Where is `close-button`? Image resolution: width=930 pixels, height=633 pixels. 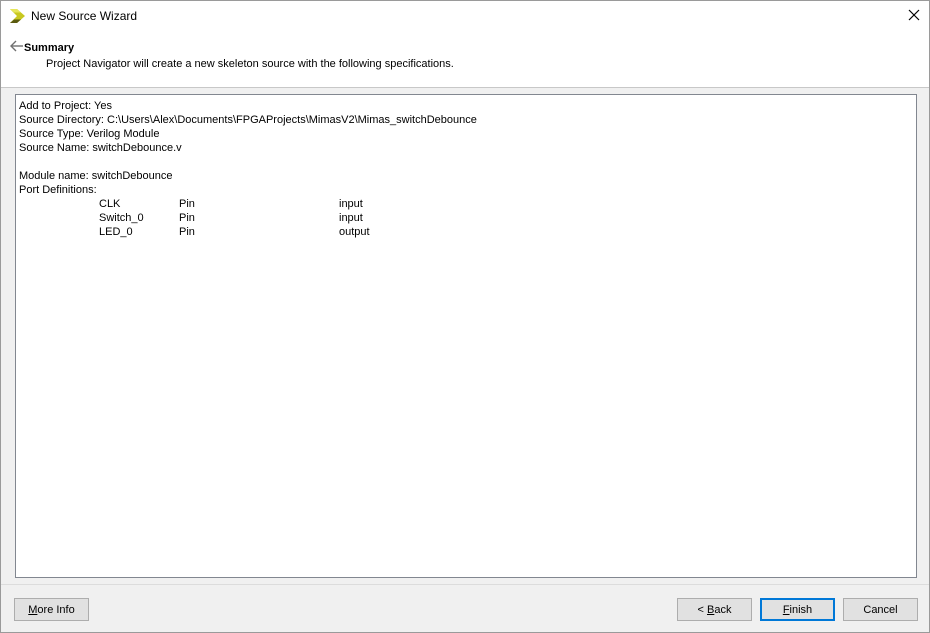
close-button is located at coordinates (914, 16).